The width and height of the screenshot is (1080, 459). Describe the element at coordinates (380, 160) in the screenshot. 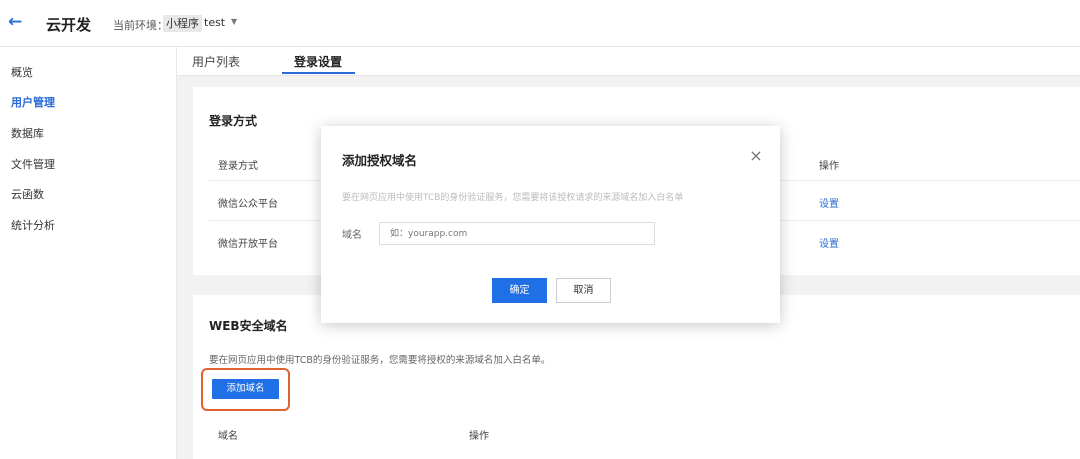

I see `dialog-title: 添加授权域名` at that location.